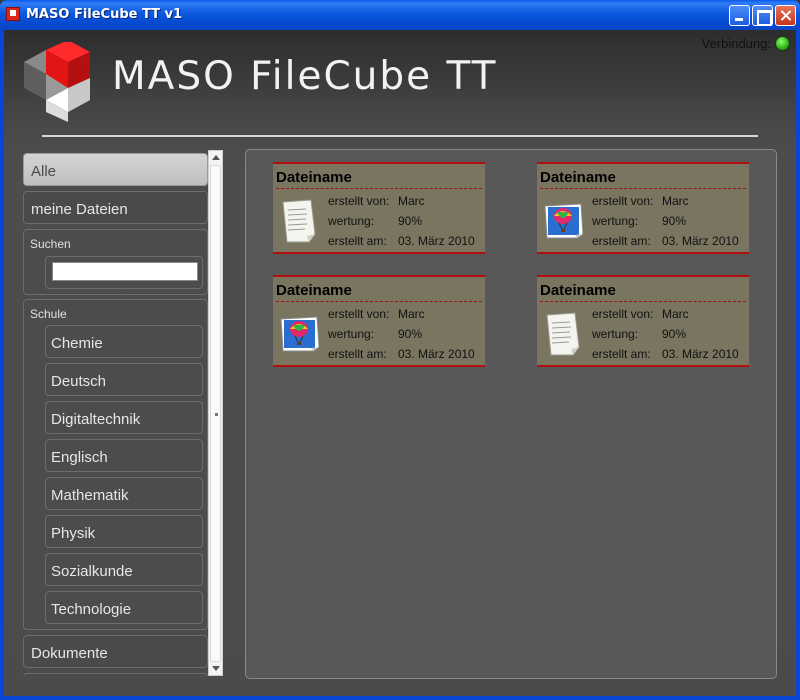 Image resolution: width=800 pixels, height=700 pixels. What do you see at coordinates (400, 15) in the screenshot?
I see `title-bar: MASO FileCube TT v1` at bounding box center [400, 15].